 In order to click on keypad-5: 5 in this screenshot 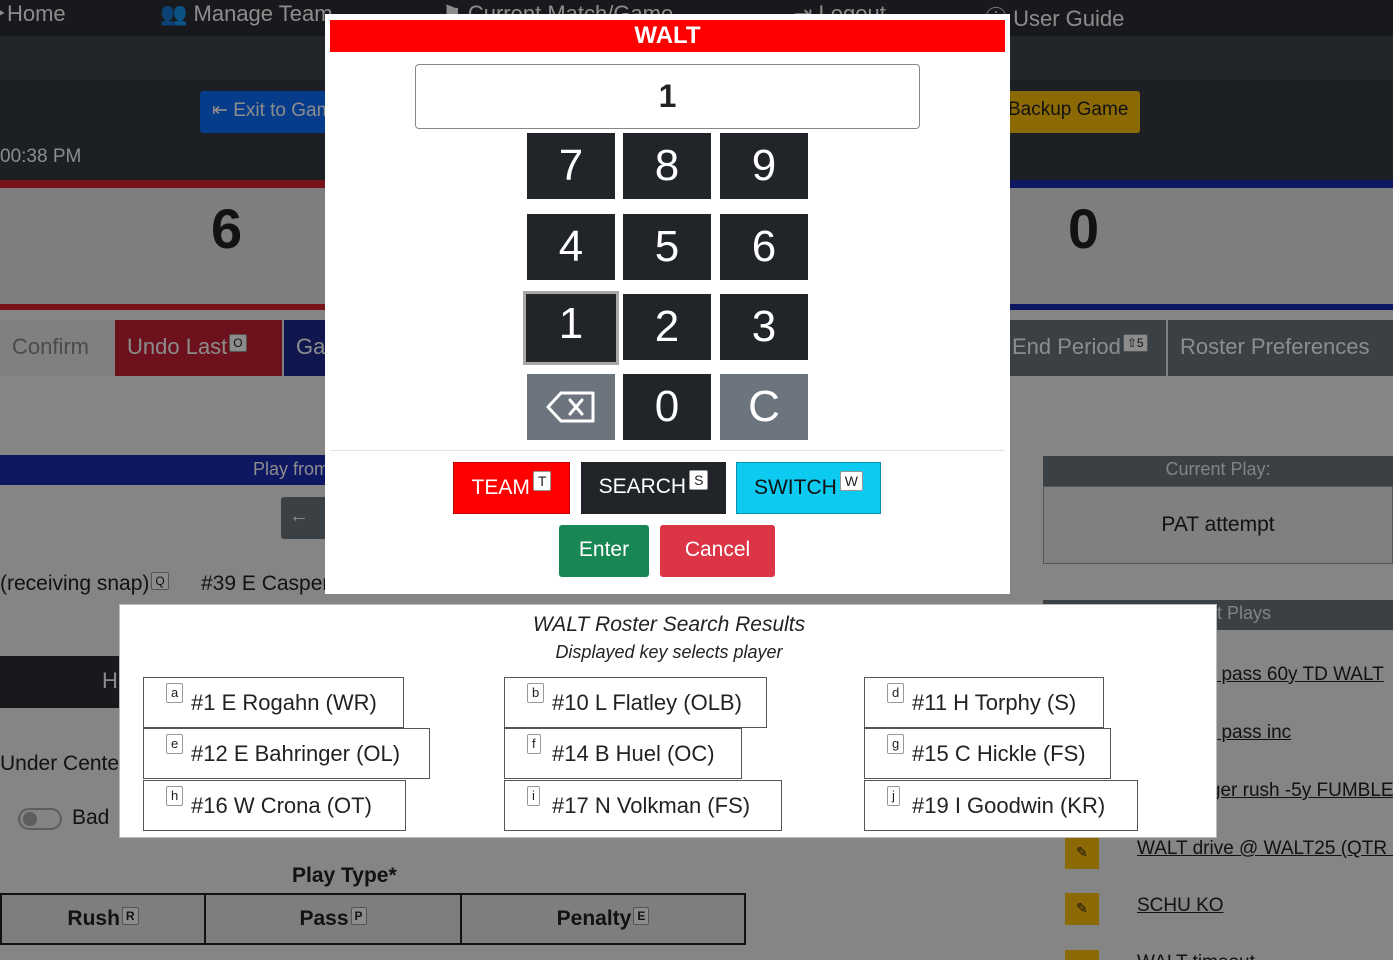, I will do `click(667, 247)`.